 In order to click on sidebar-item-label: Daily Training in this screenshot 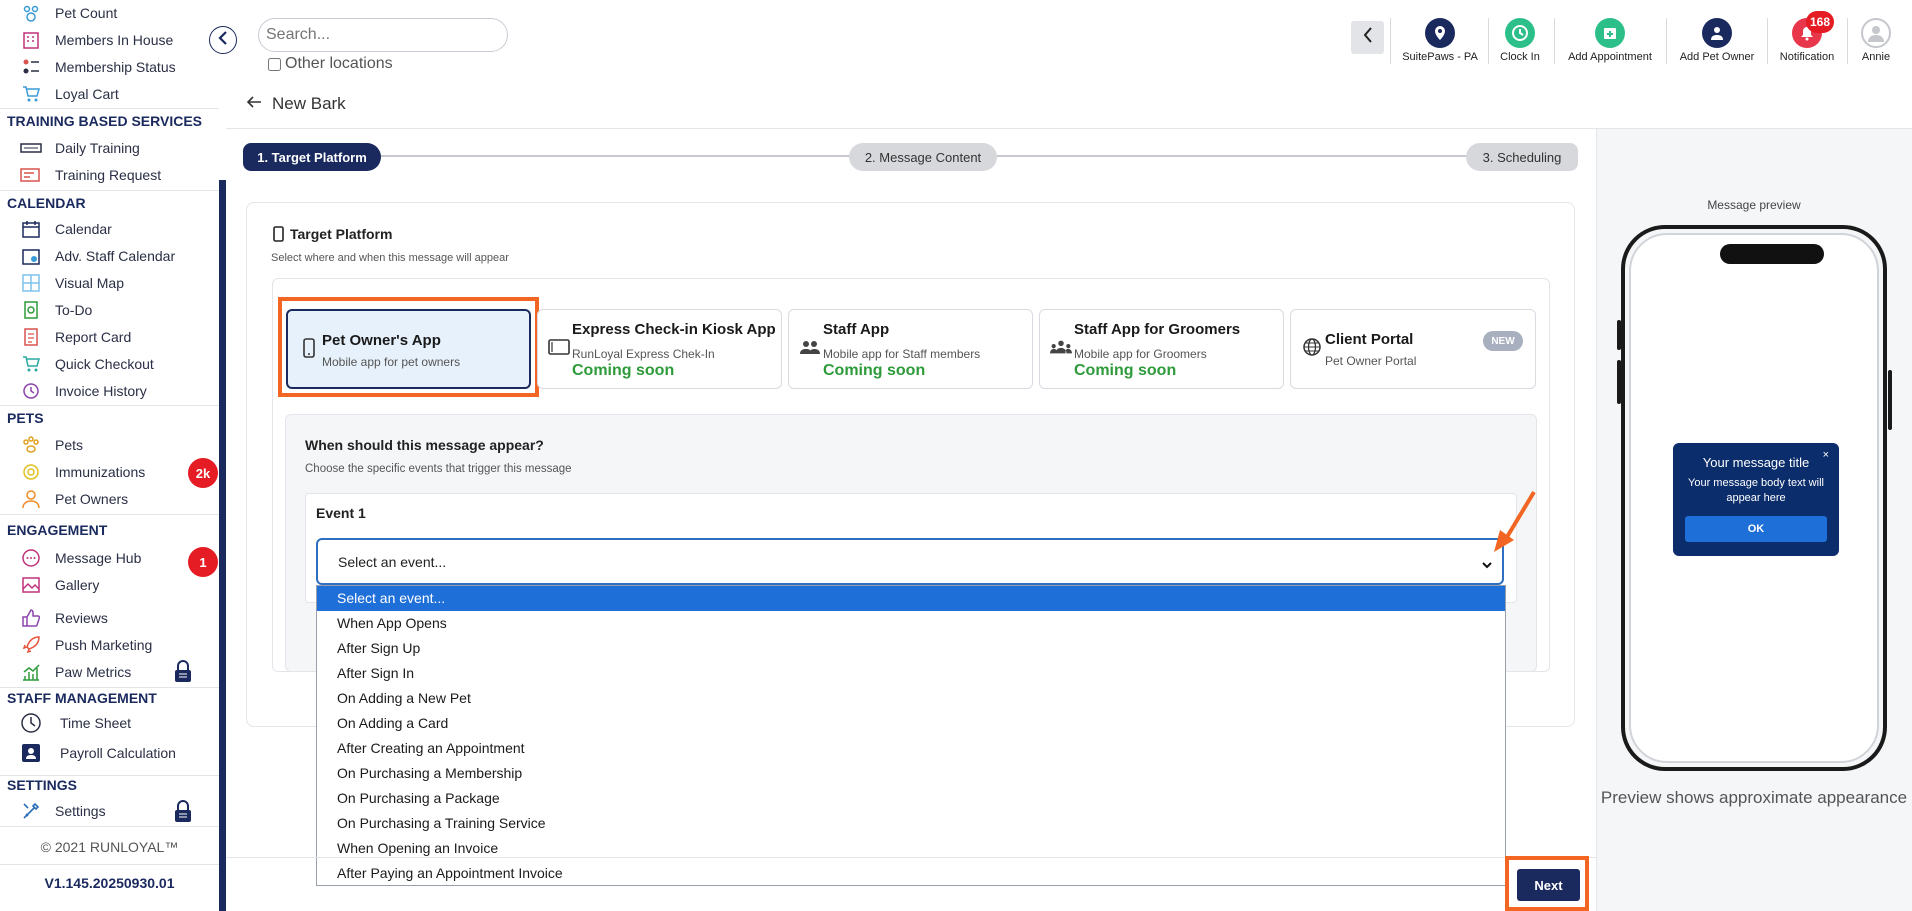, I will do `click(97, 148)`.